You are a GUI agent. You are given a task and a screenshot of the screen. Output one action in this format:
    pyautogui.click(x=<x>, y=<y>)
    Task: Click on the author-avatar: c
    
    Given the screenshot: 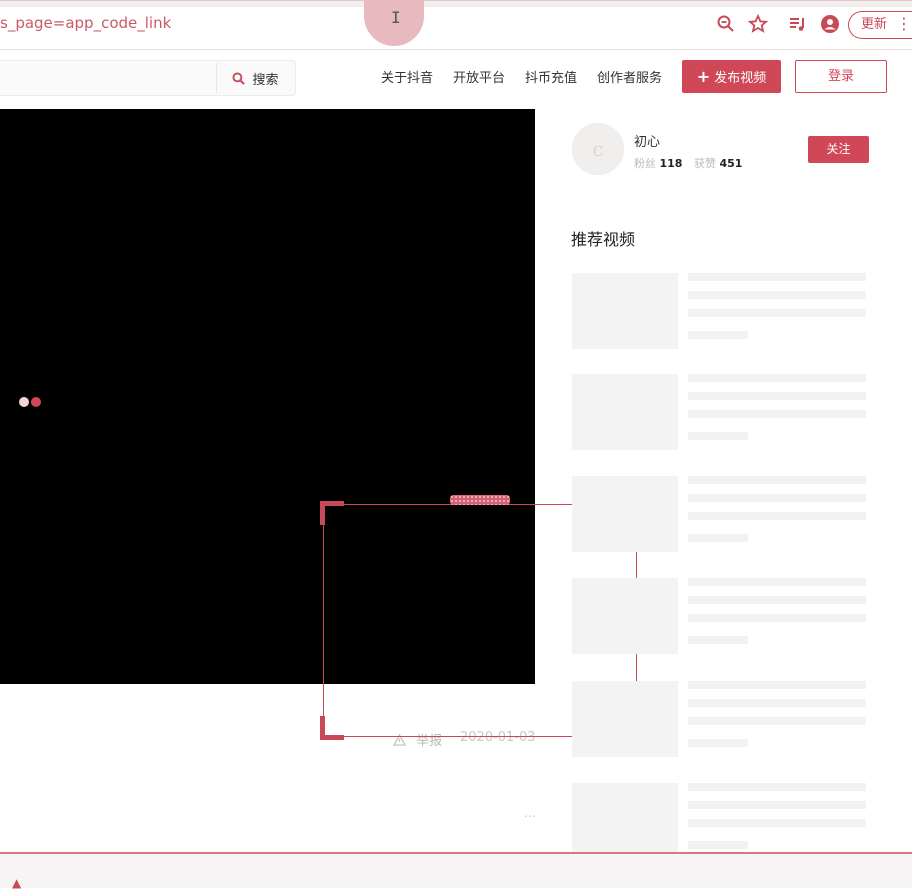 What is the action you would take?
    pyautogui.click(x=598, y=149)
    